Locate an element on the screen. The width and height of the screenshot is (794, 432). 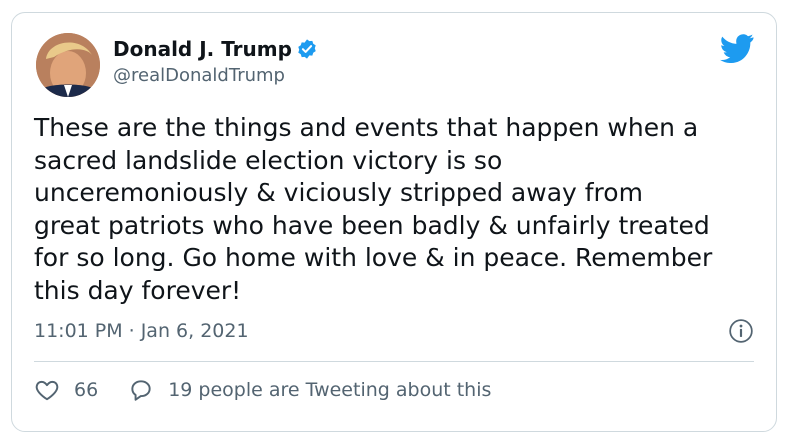
speech-bubble-icon is located at coordinates (141, 390).